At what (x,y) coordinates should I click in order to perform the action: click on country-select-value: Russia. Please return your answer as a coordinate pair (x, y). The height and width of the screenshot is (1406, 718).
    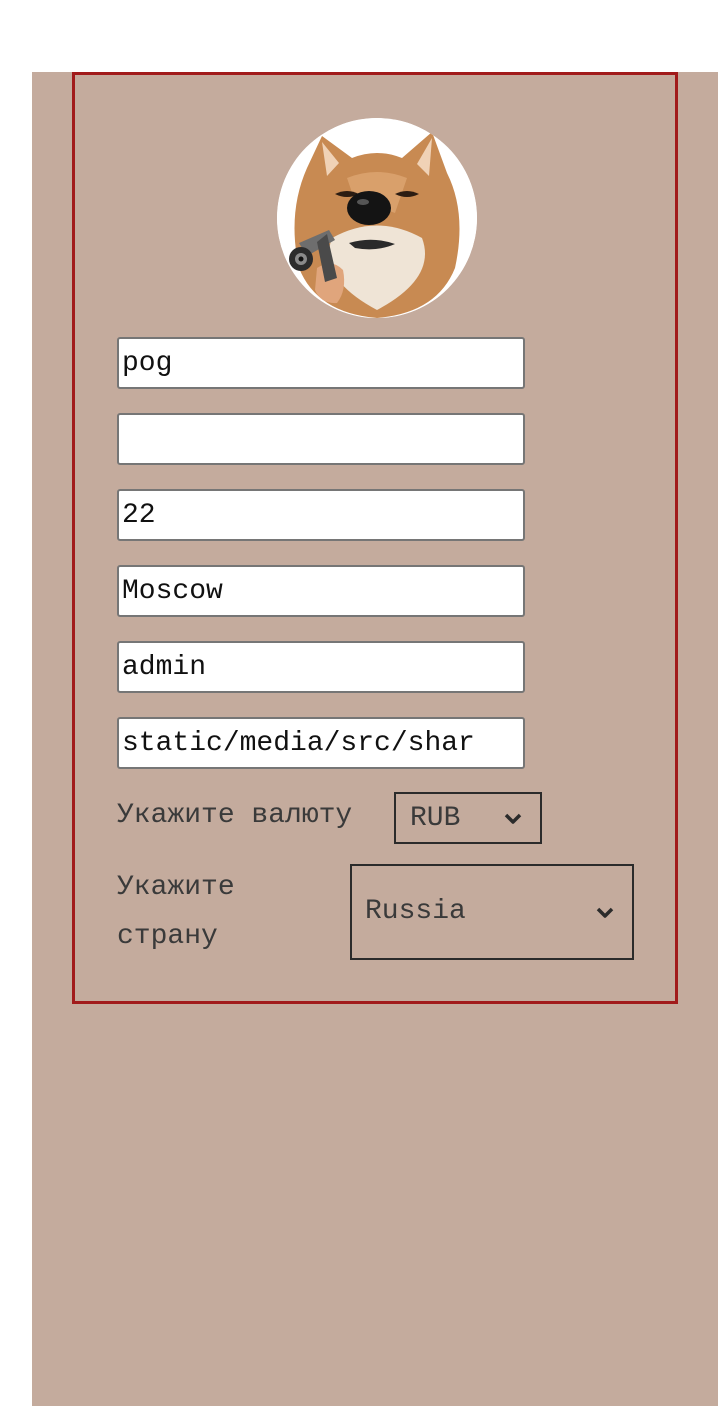
    Looking at the image, I should click on (415, 911).